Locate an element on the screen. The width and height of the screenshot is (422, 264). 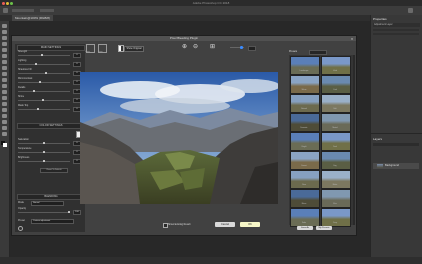
layer-row: Background is located at coordinates (396, 166).